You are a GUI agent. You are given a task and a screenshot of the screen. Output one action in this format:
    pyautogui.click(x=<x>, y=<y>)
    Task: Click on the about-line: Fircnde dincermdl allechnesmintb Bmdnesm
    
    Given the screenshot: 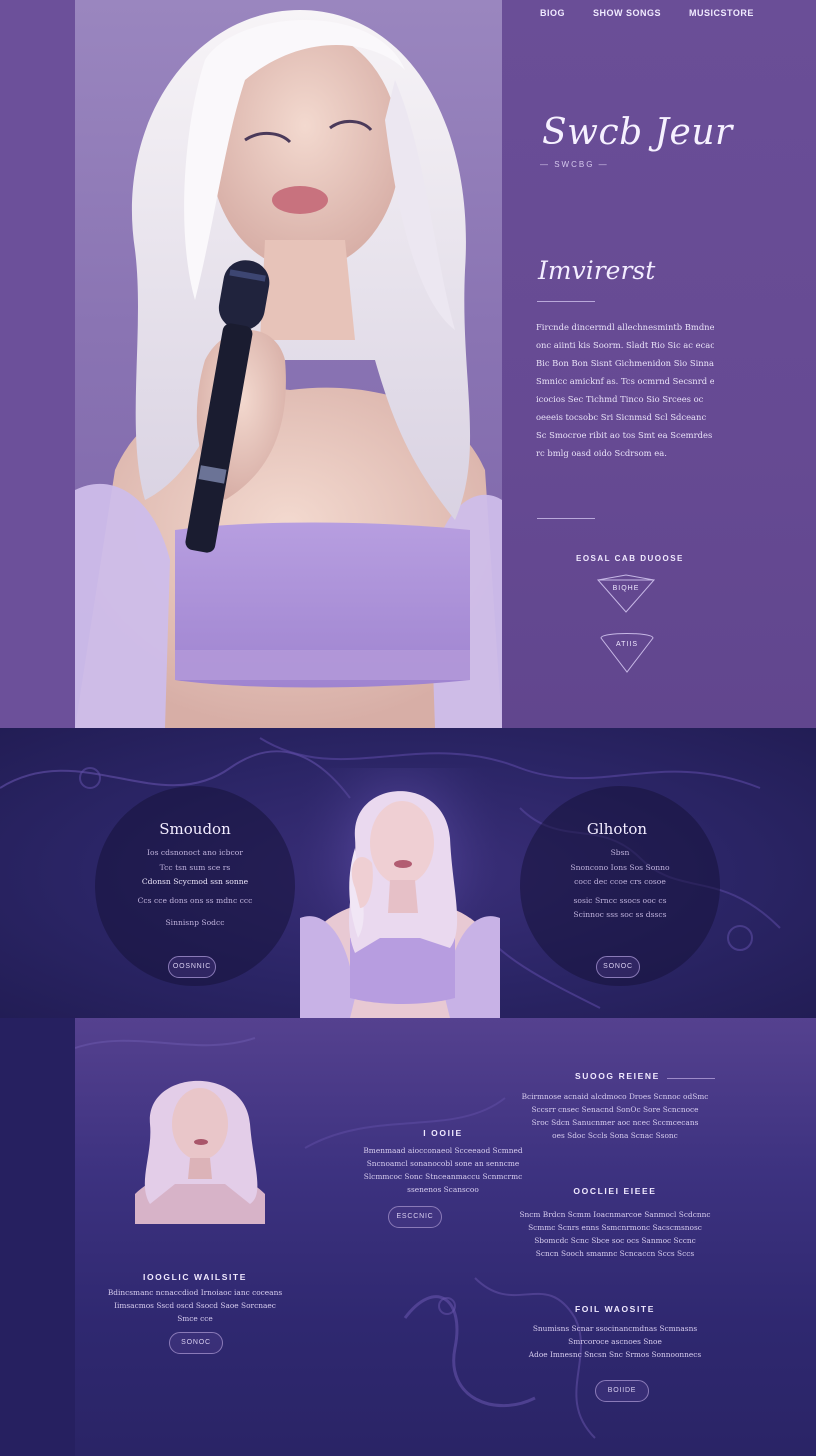 What is the action you would take?
    pyautogui.click(x=625, y=327)
    